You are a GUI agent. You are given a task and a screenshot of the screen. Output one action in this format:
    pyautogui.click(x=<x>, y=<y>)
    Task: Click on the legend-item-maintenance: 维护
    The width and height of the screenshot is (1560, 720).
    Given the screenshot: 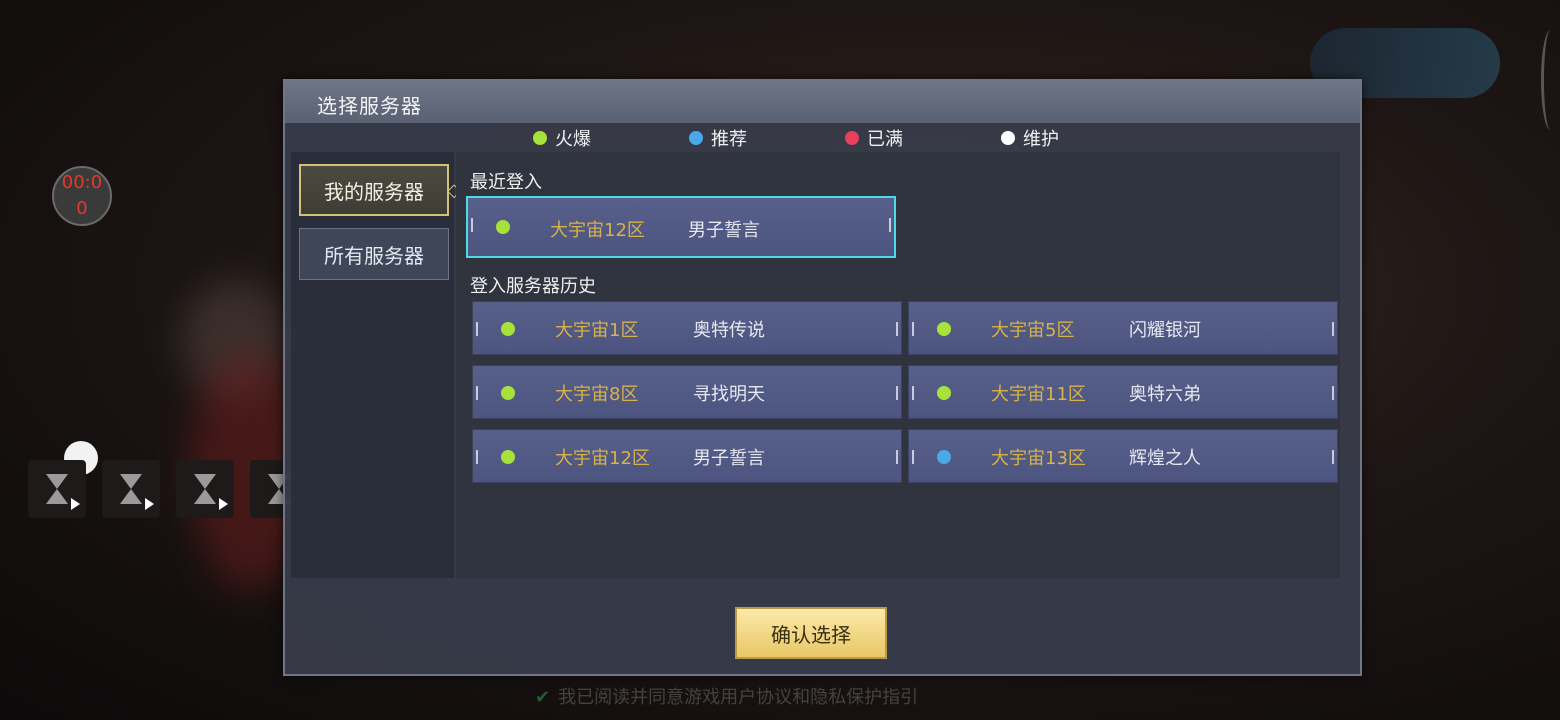 What is the action you would take?
    pyautogui.click(x=1030, y=138)
    